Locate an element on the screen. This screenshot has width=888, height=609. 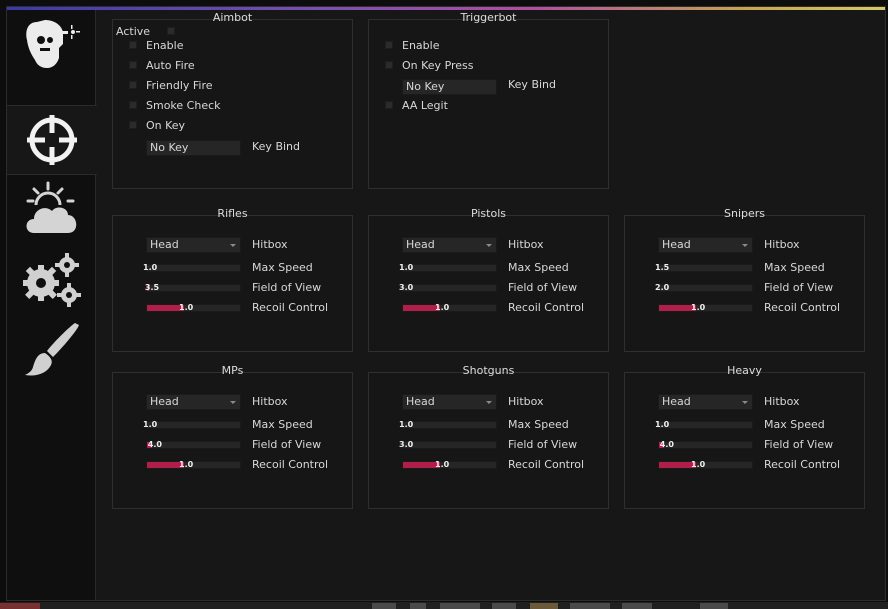
pistols-max-speed-slider: 1.0 is located at coordinates (448, 267).